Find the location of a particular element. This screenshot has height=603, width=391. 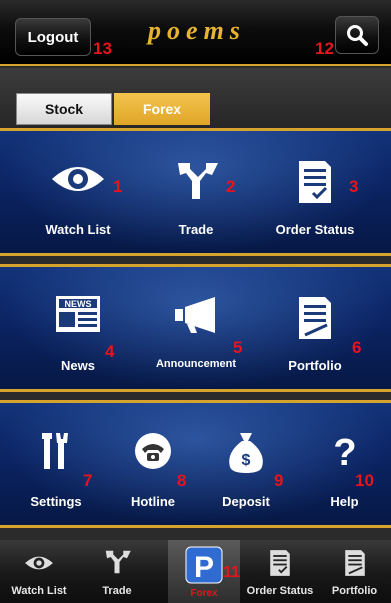

settings-tile: Settings is located at coordinates (56, 467).